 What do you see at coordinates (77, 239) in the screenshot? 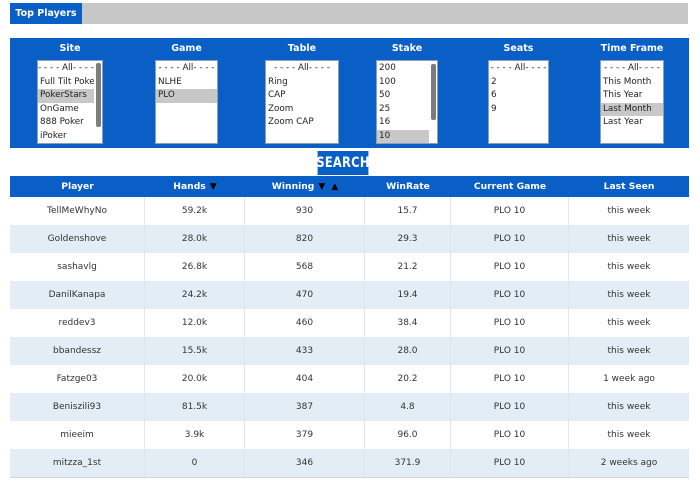
I see `cell-player: Goldenshove` at bounding box center [77, 239].